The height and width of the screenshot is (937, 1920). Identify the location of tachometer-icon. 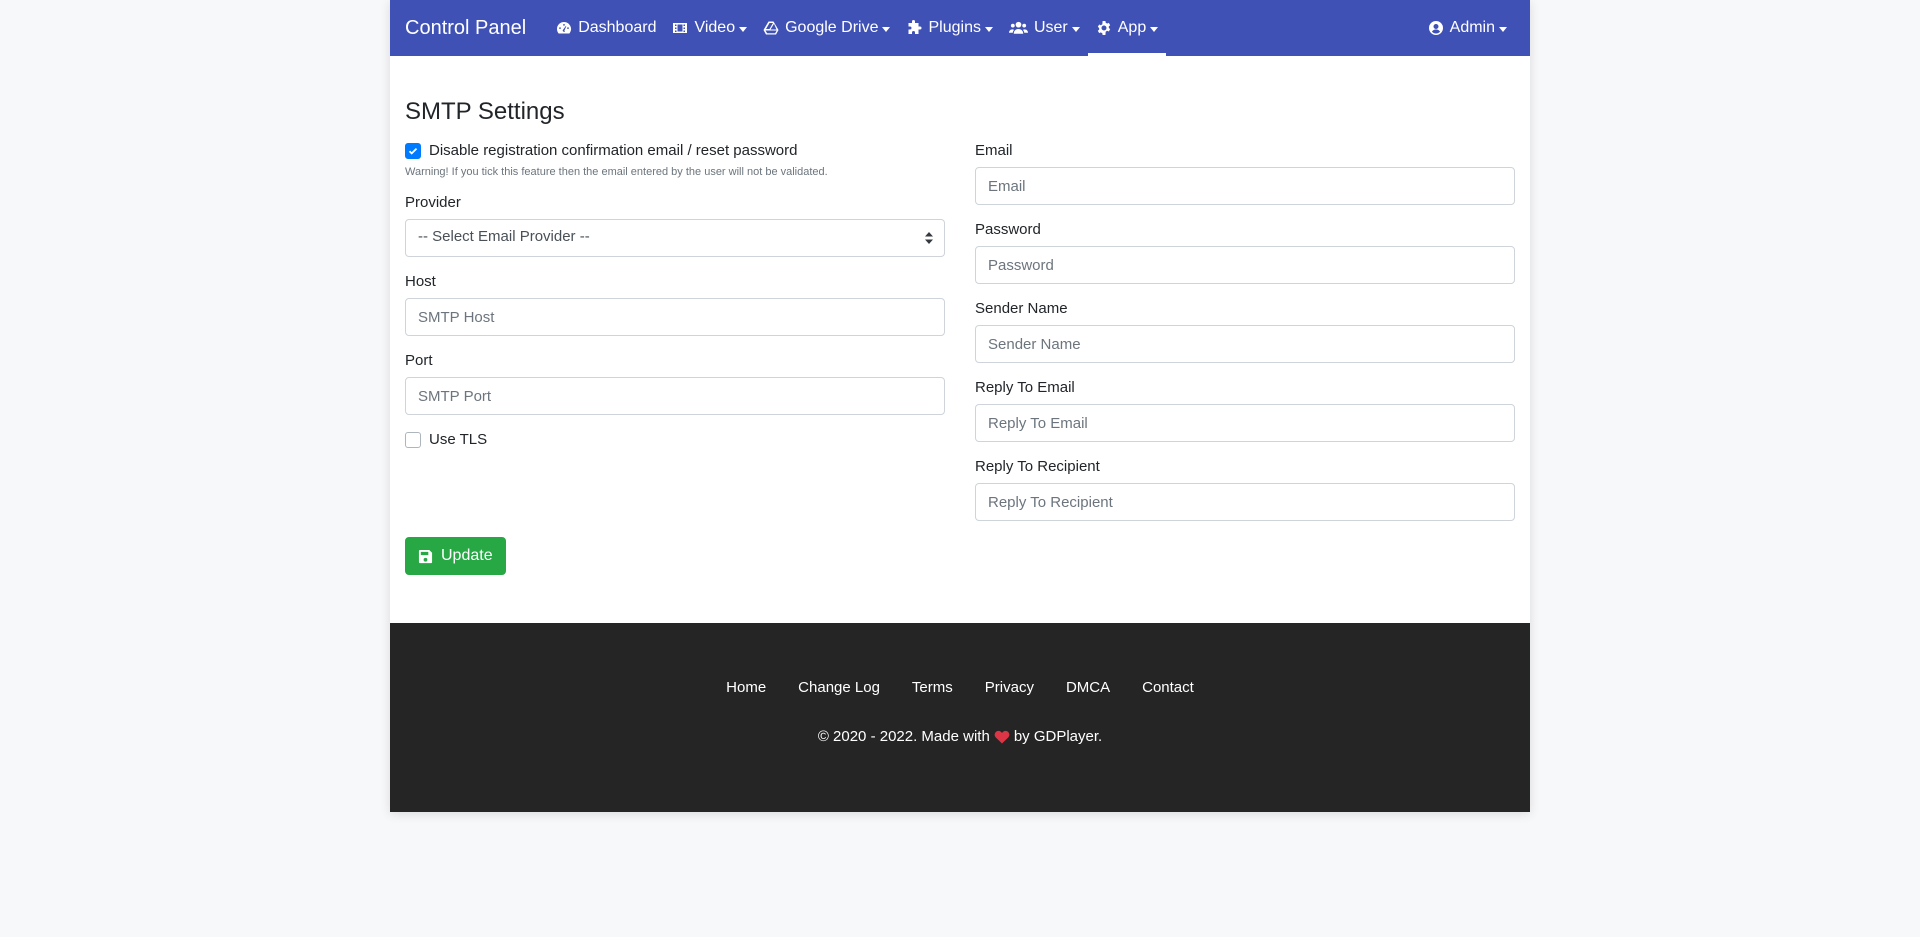
(564, 28).